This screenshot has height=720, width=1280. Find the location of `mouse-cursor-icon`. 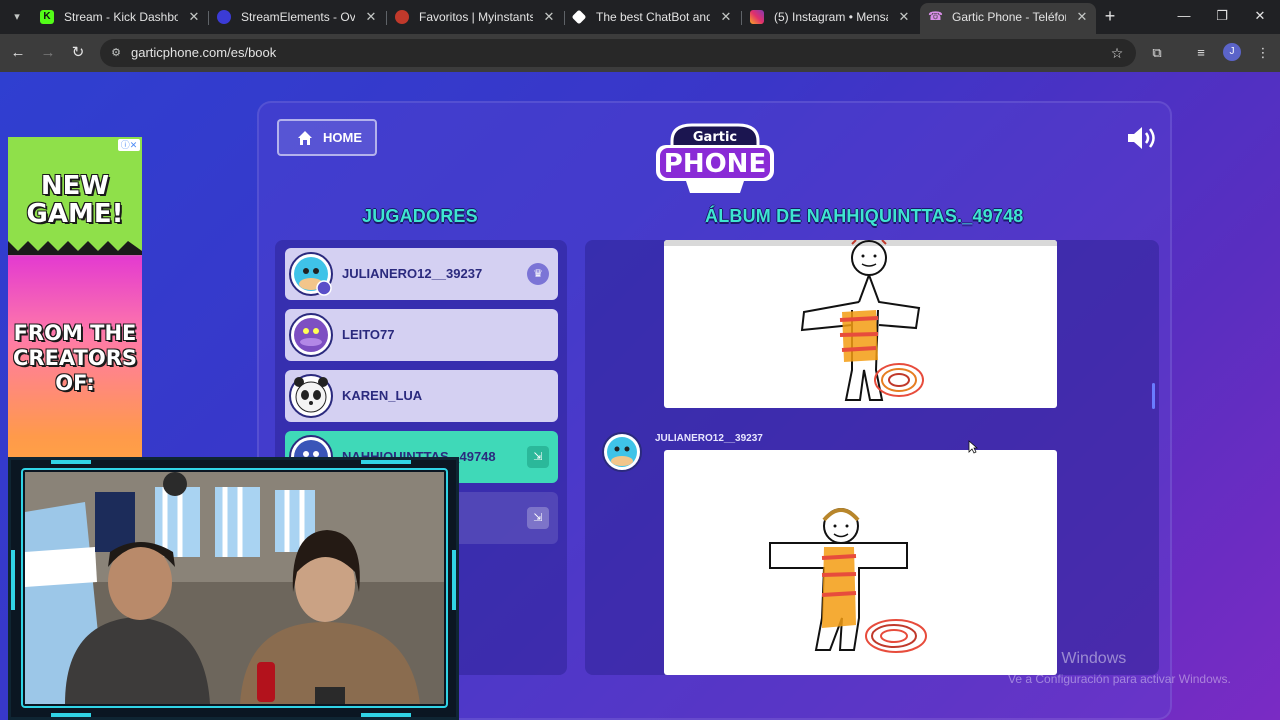

mouse-cursor-icon is located at coordinates (973, 447).